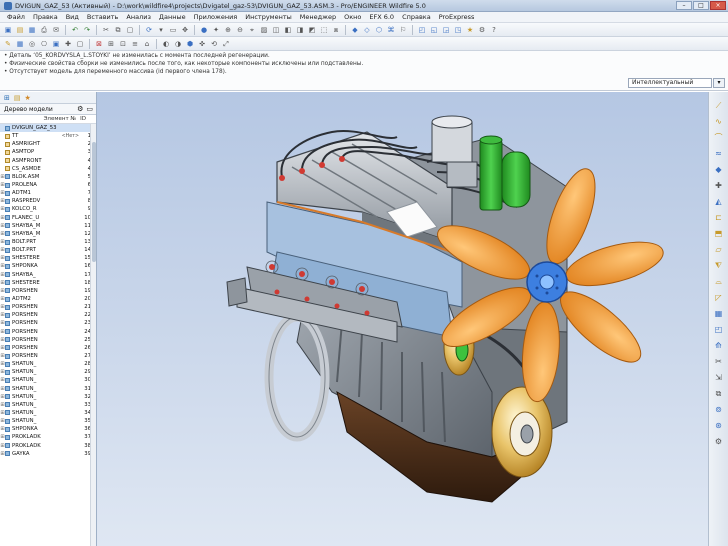  I want to click on chamfer-icon: ◸, so click(719, 298).